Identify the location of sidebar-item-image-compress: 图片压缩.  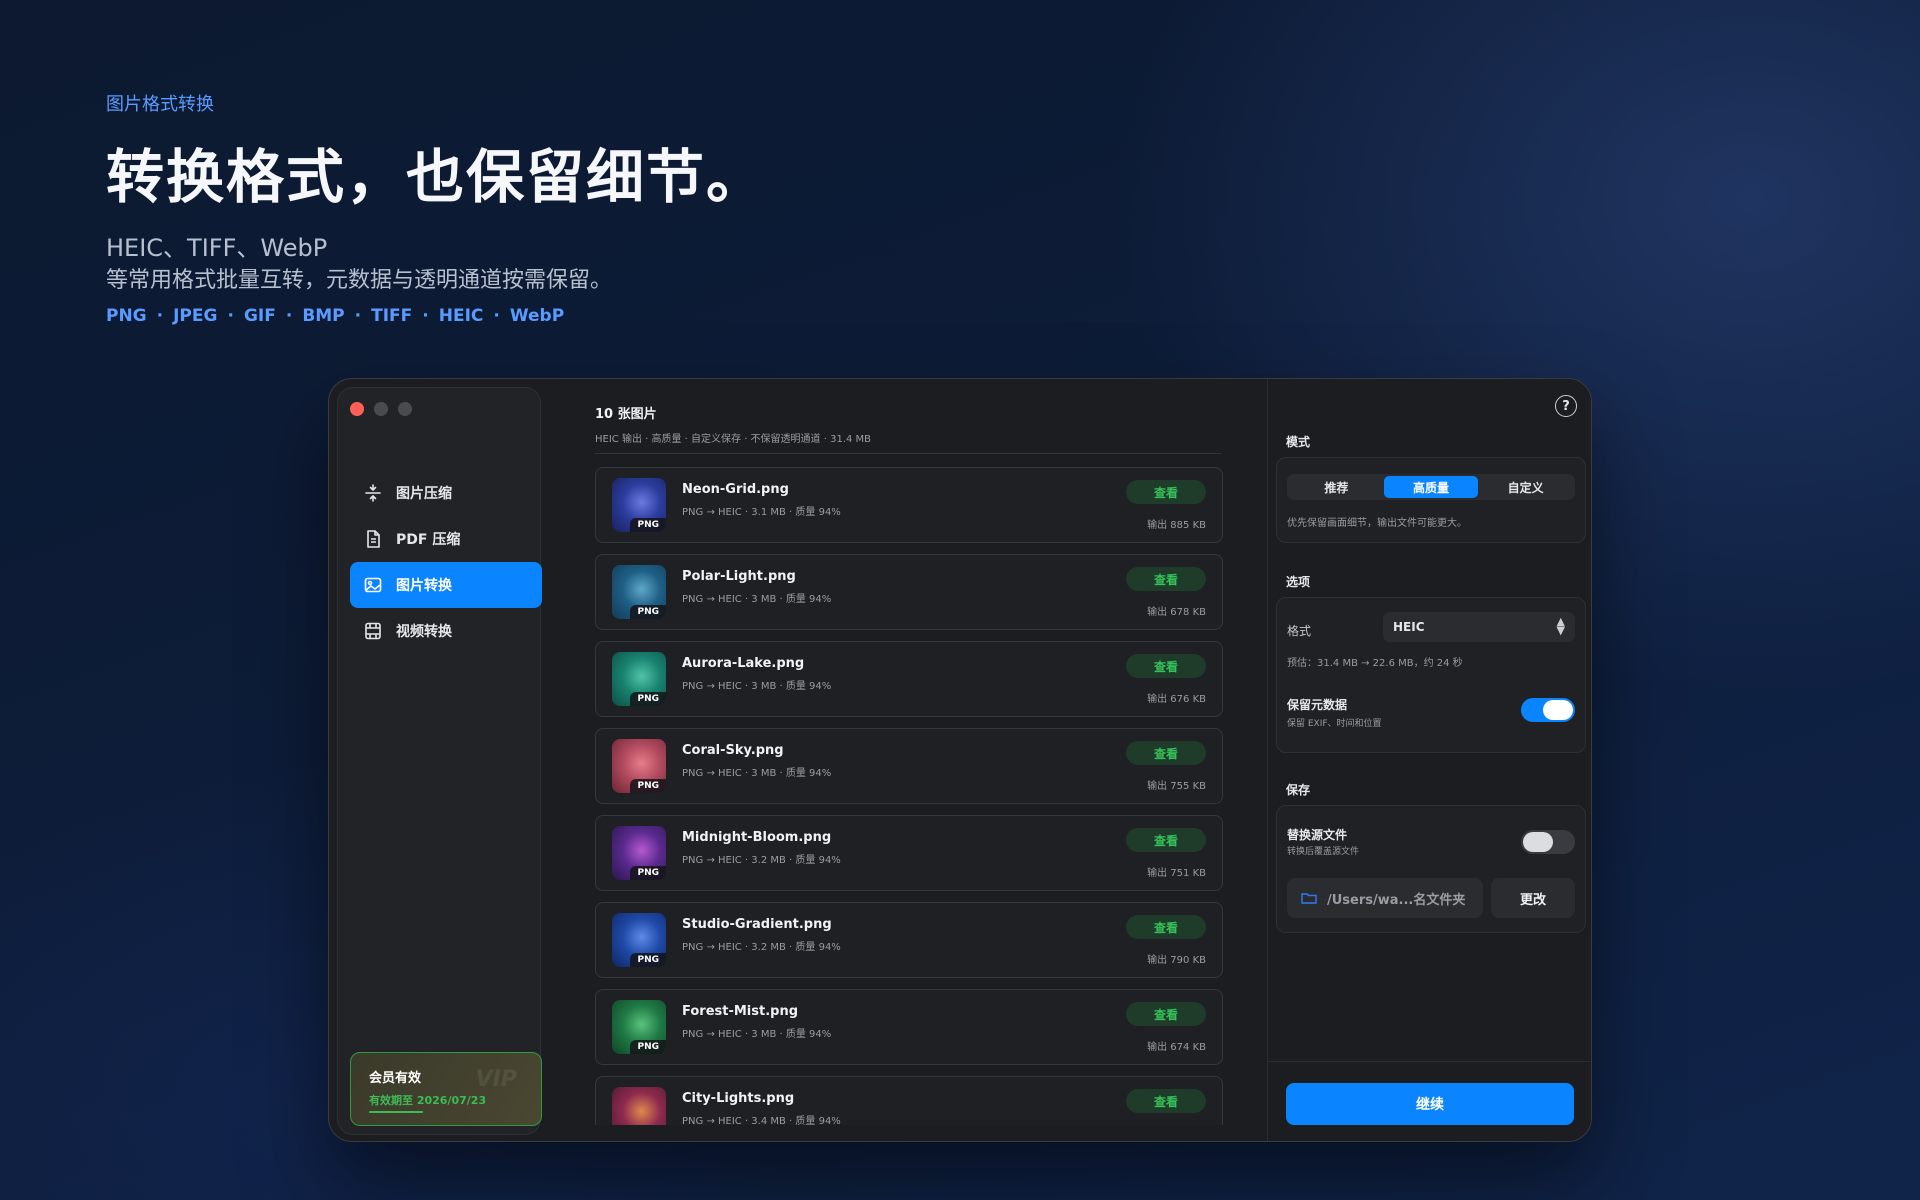
(446, 493).